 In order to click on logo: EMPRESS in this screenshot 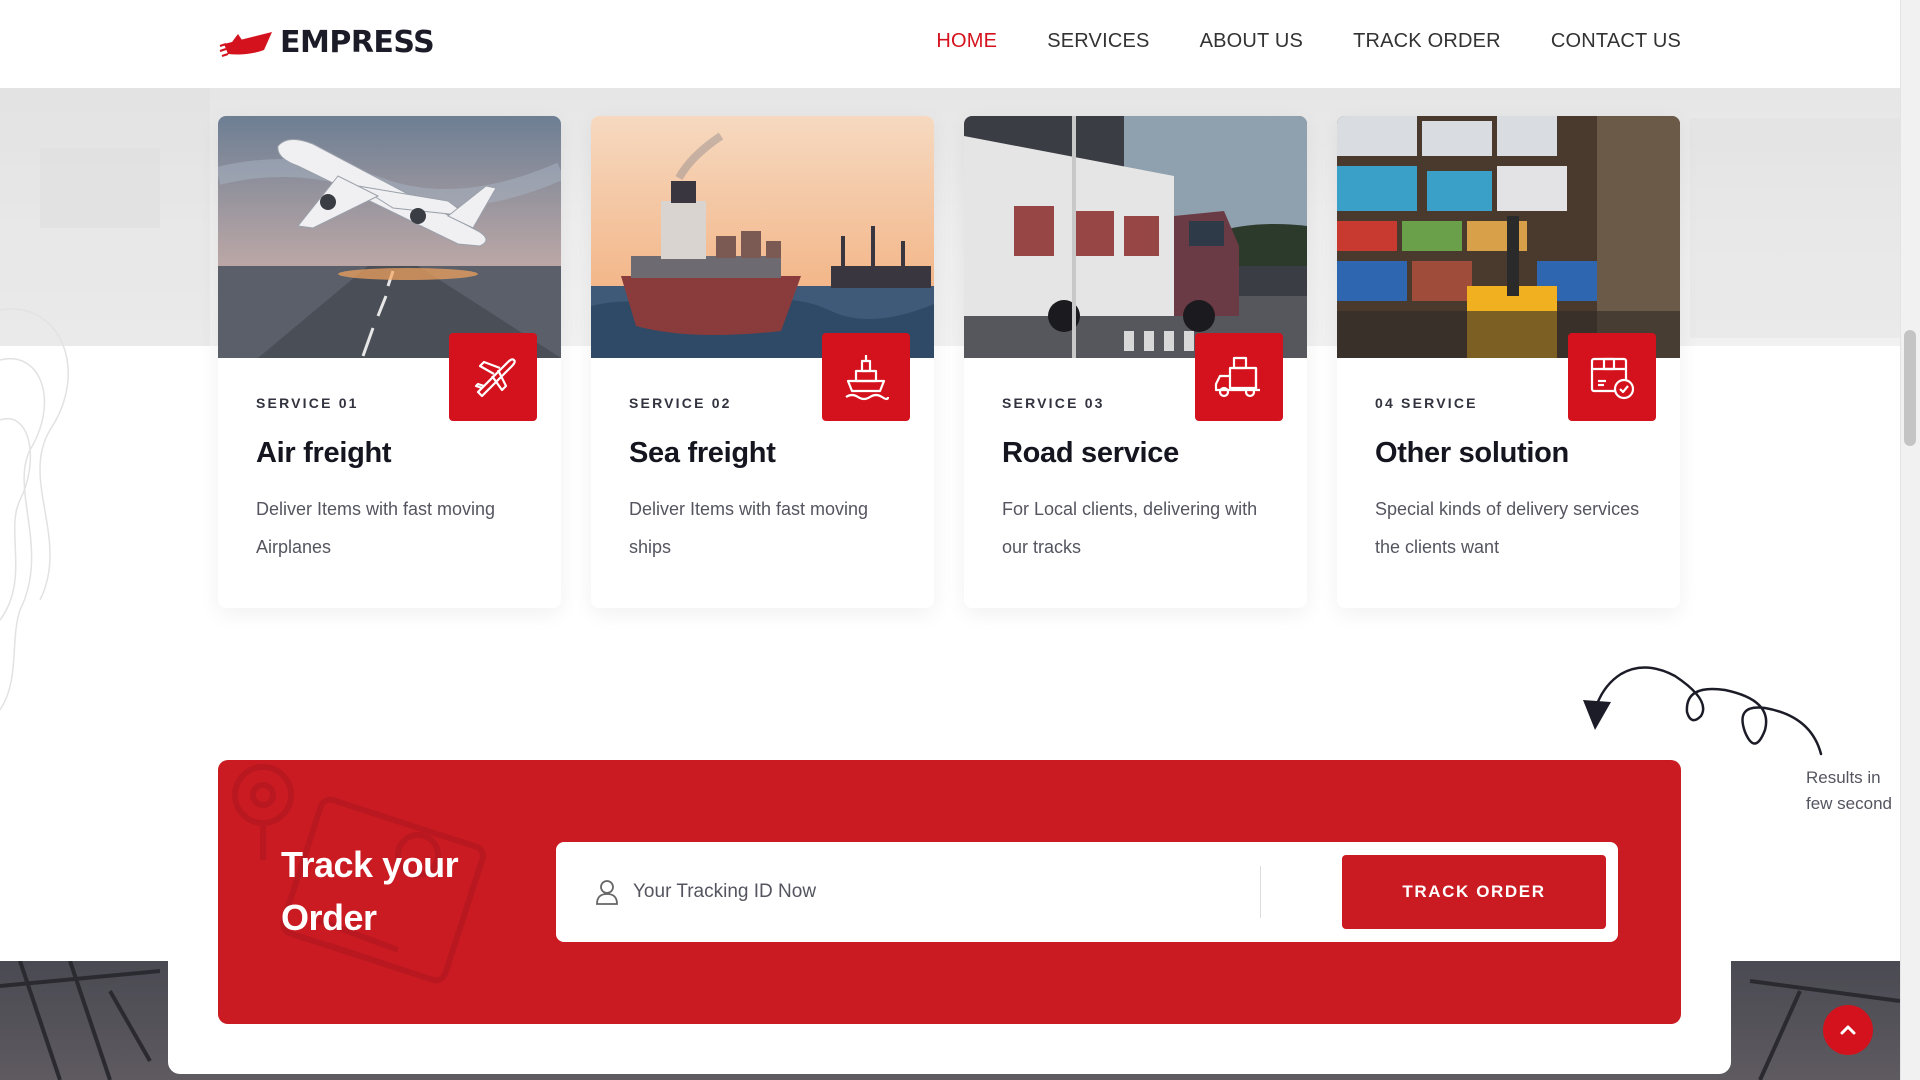, I will do `click(326, 42)`.